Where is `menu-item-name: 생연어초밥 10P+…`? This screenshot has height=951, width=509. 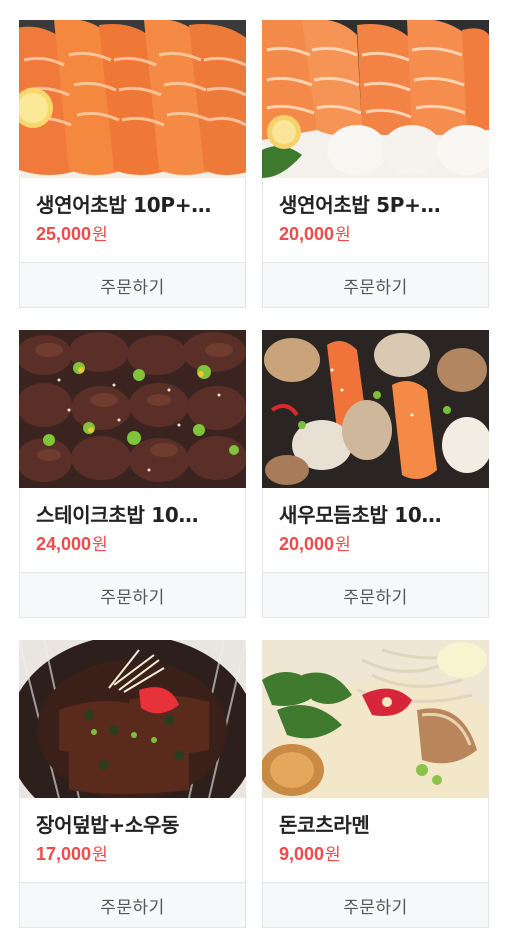 menu-item-name: 생연어초밥 10P+… is located at coordinates (123, 205).